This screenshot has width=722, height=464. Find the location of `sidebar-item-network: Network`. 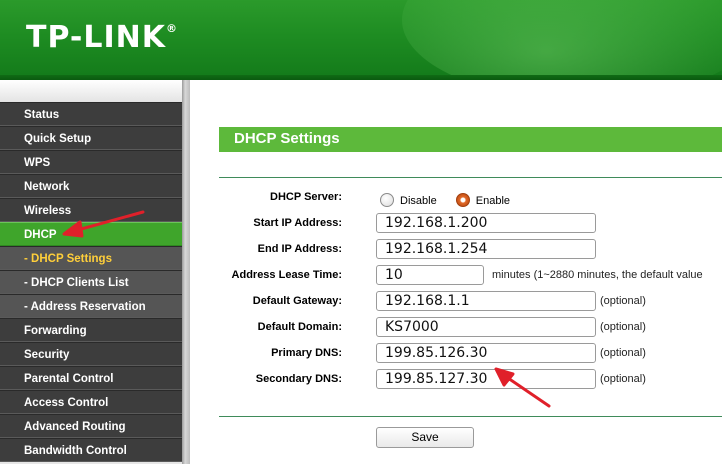

sidebar-item-network: Network is located at coordinates (91, 186).